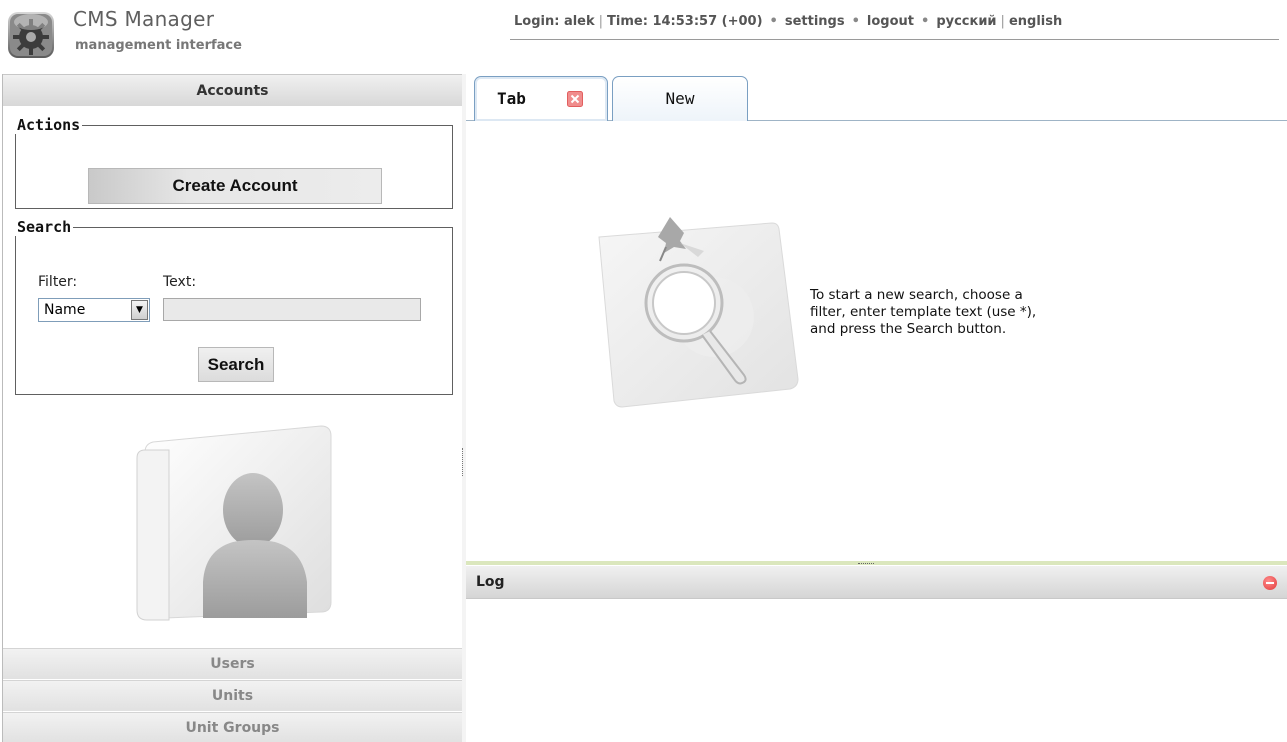  Describe the element at coordinates (292, 309) in the screenshot. I see `search-text-input` at that location.